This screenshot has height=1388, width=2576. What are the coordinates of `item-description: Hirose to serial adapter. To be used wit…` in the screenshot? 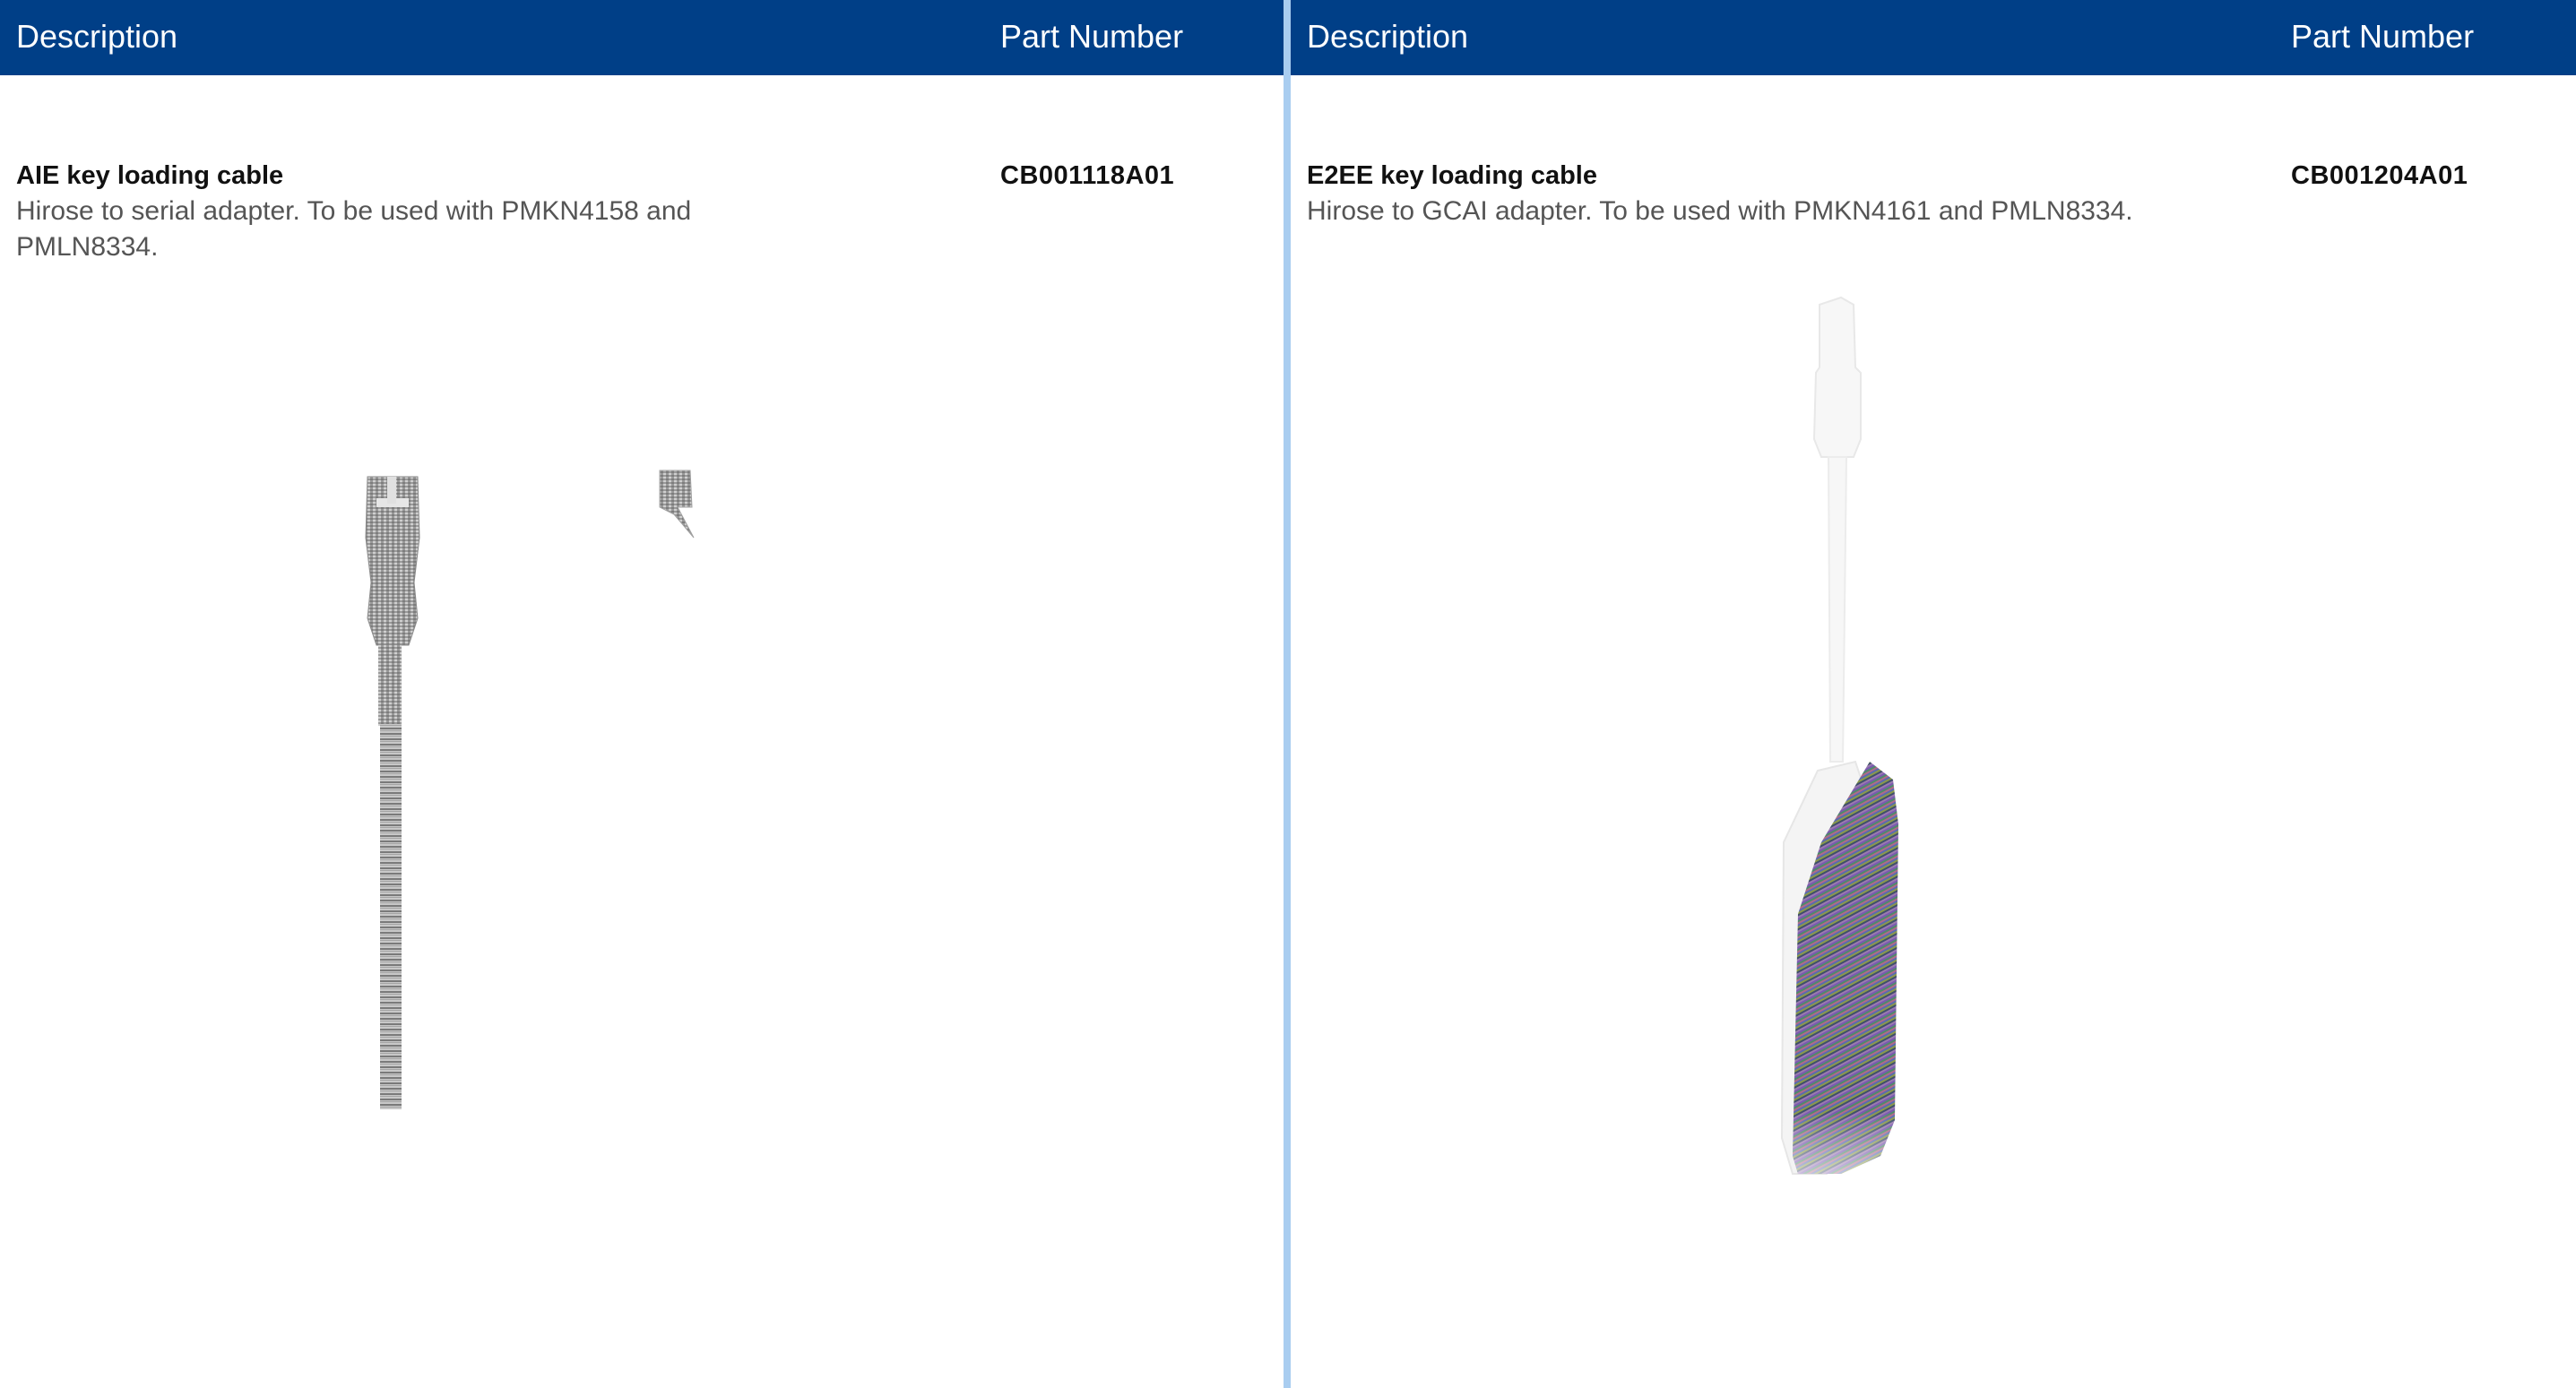 It's located at (354, 229).